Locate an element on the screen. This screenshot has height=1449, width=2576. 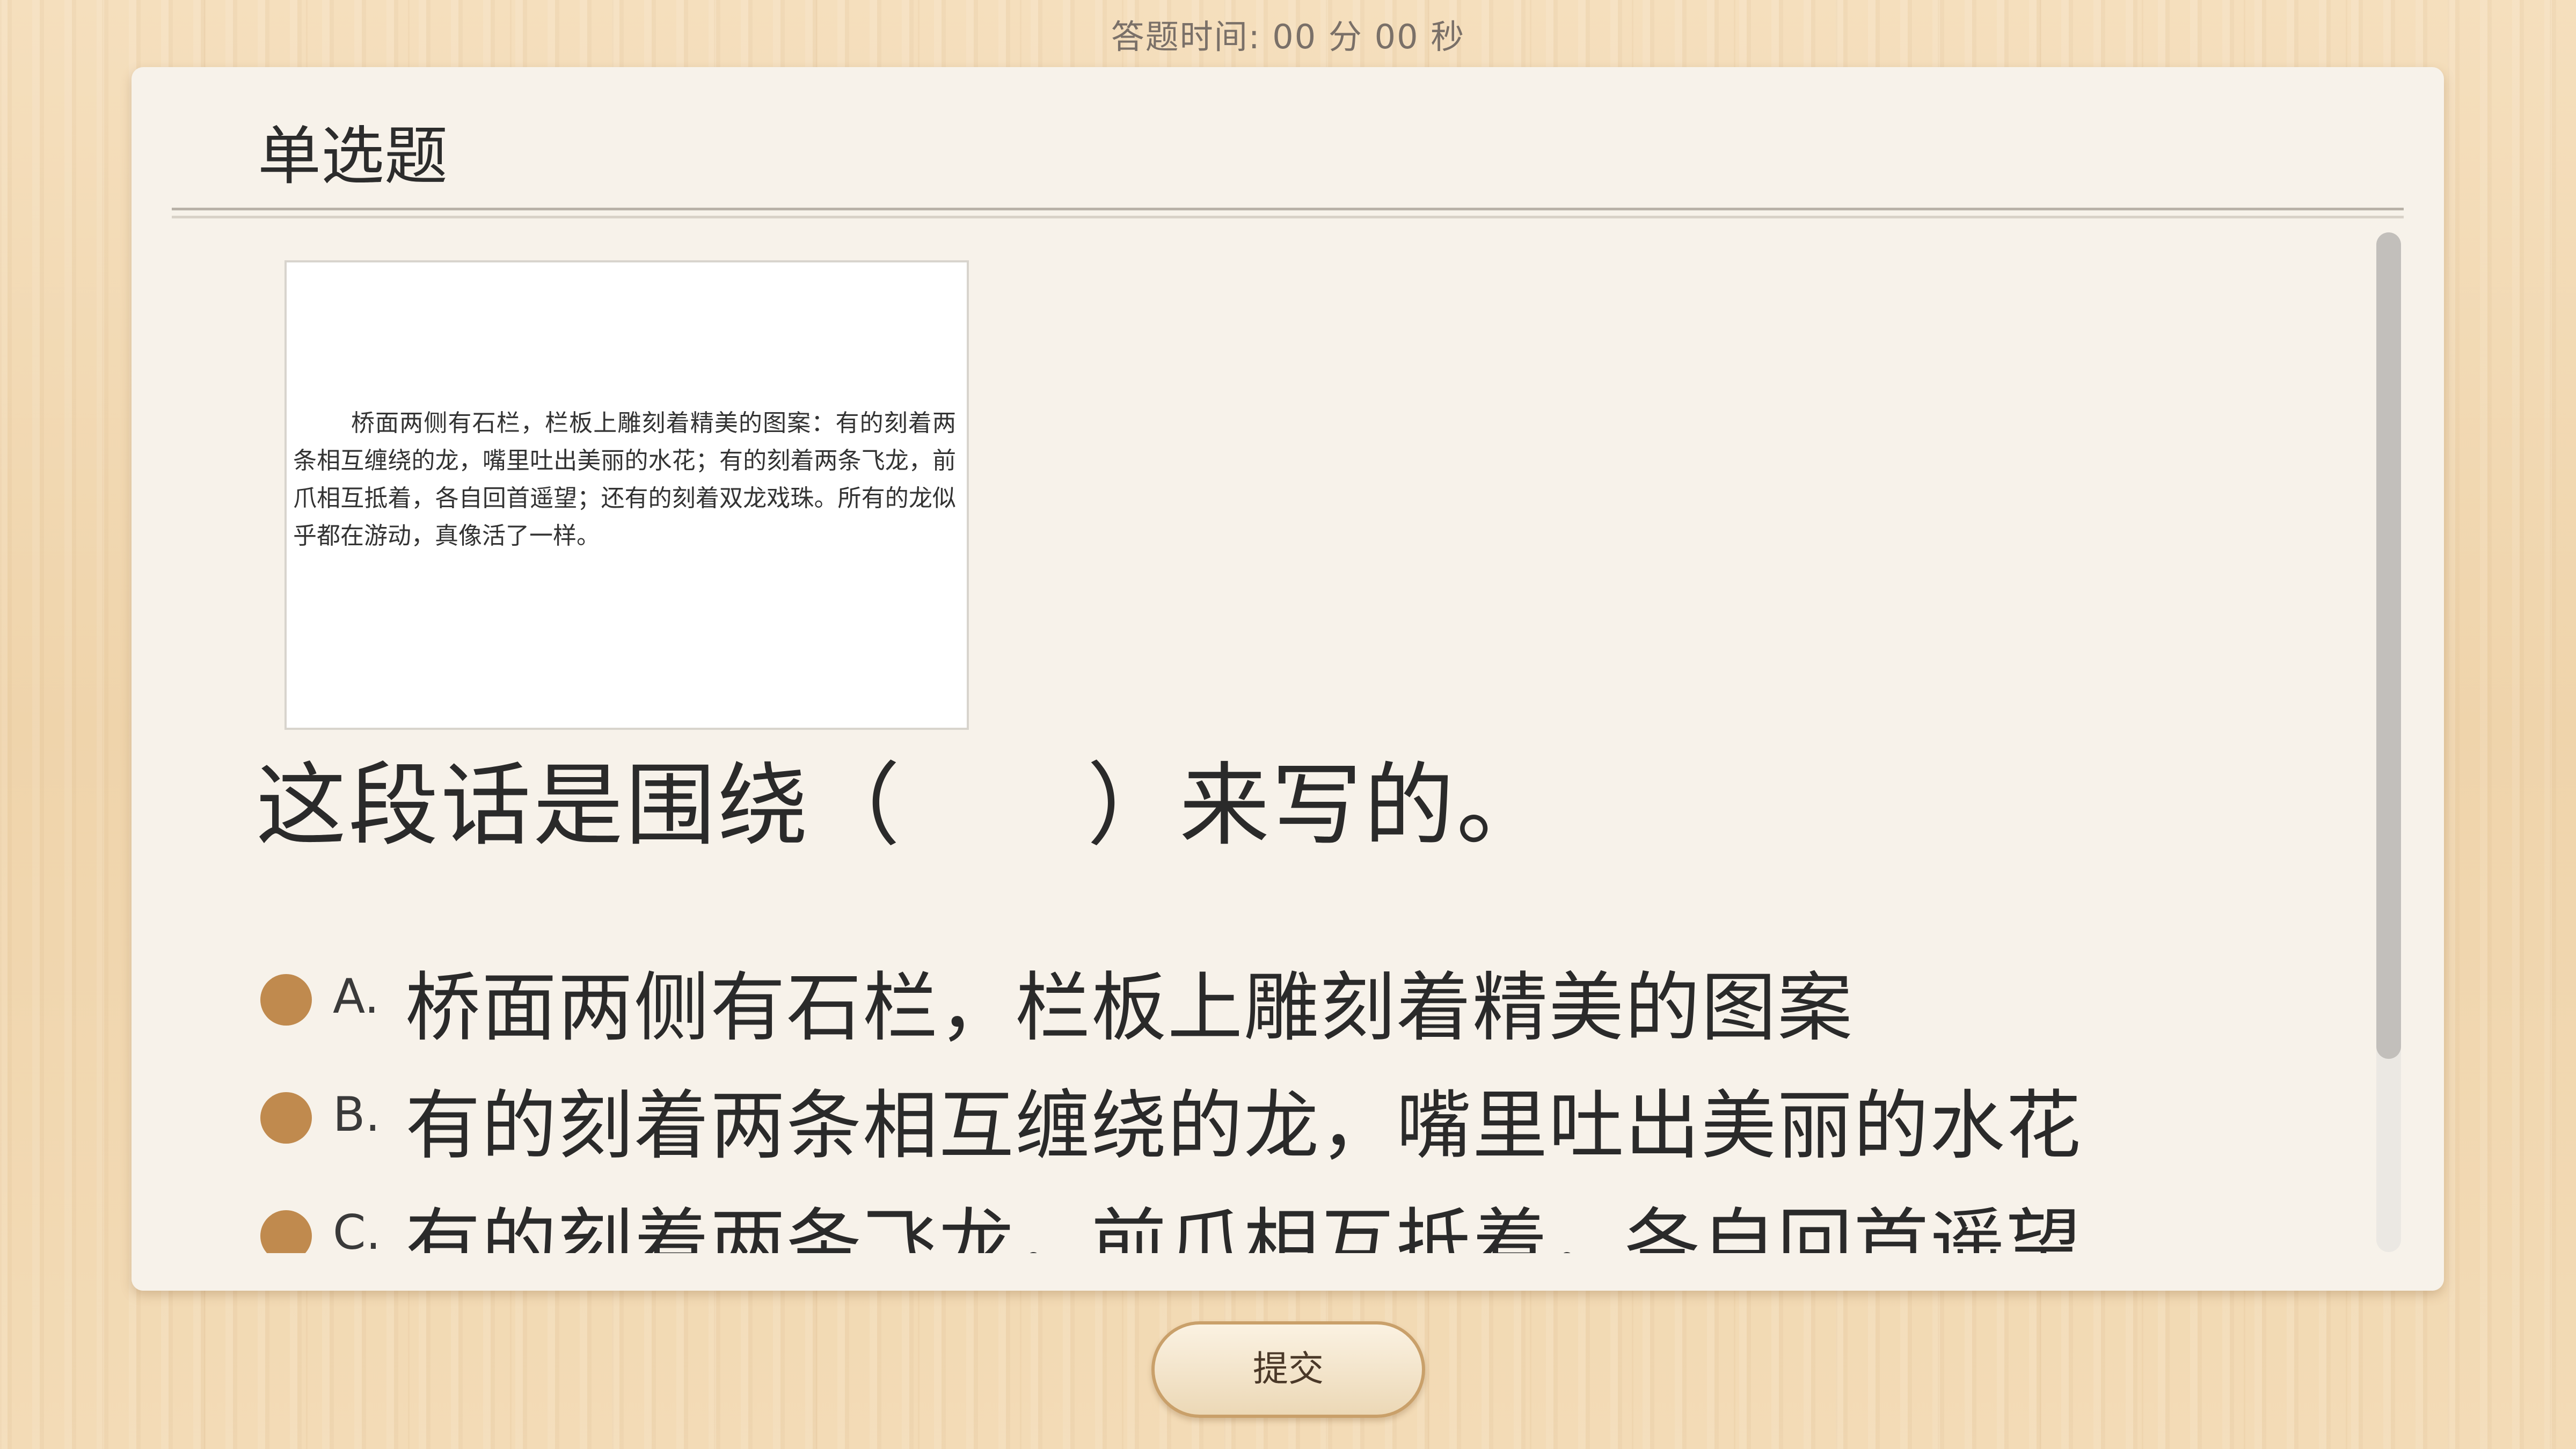
option-text: 桥面两侧有石栏，栏板上雕刻着精美的图案 is located at coordinates (1130, 1008).